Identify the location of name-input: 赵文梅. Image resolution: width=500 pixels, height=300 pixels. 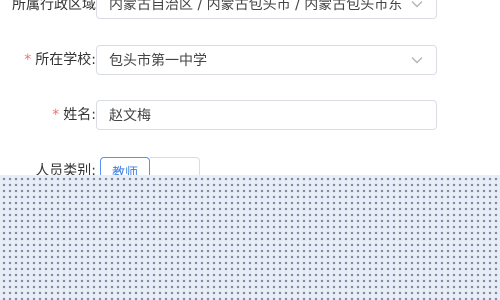
(266, 115).